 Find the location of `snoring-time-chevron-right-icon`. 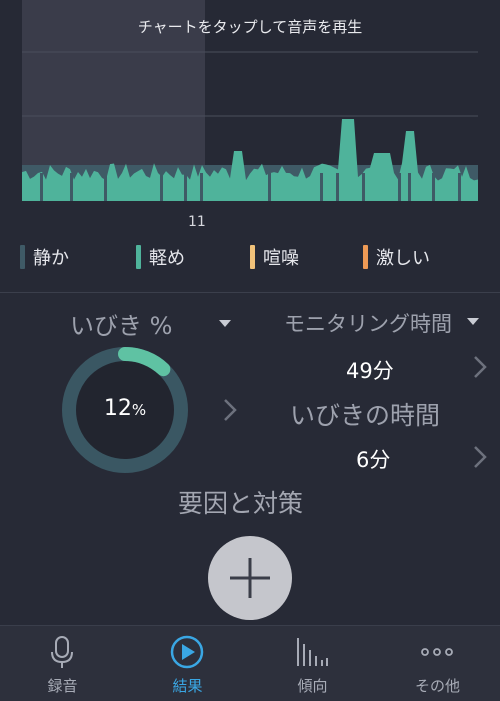

snoring-time-chevron-right-icon is located at coordinates (480, 457).